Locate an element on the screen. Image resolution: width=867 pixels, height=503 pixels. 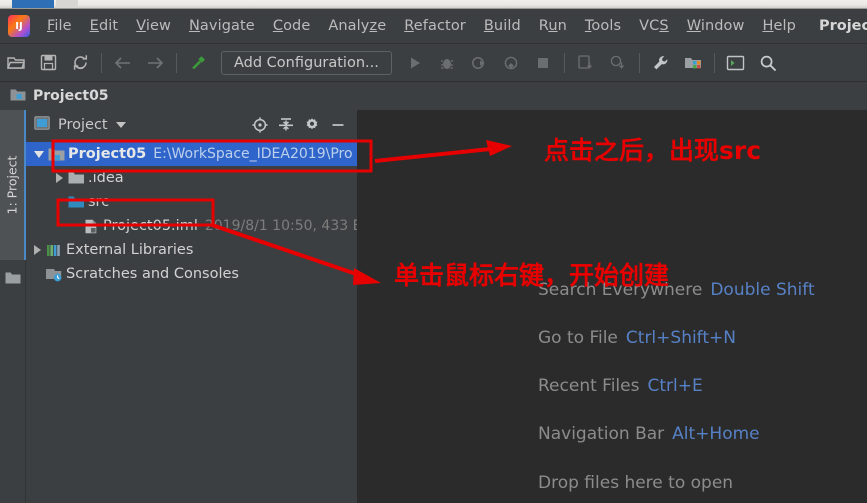
tree-label-project-root: Project05 is located at coordinates (107, 154).